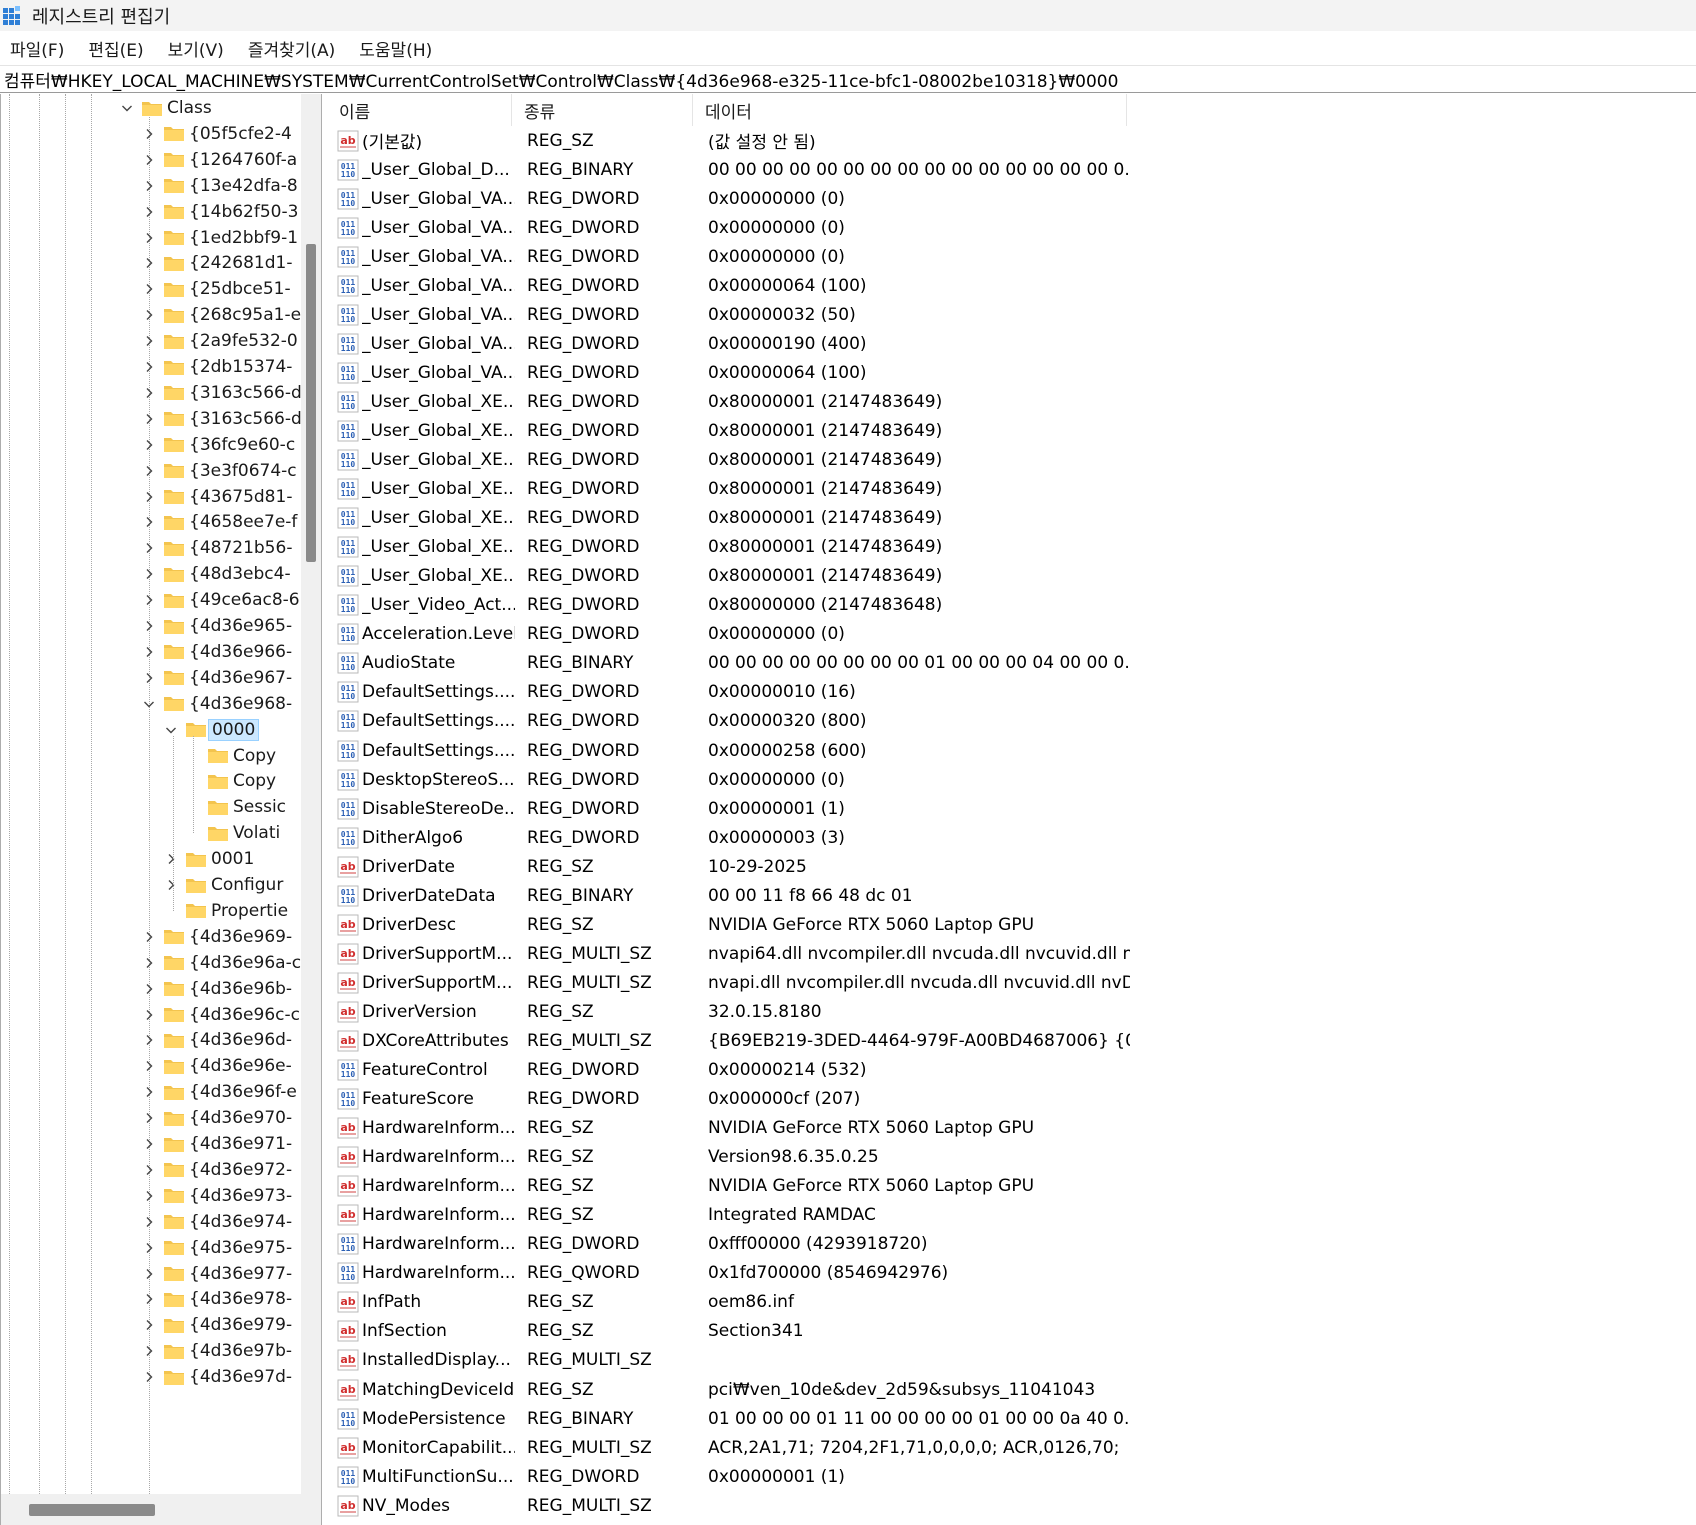  Describe the element at coordinates (219, 212) in the screenshot. I see `tree-node-class-key: {14b62f50-3` at that location.